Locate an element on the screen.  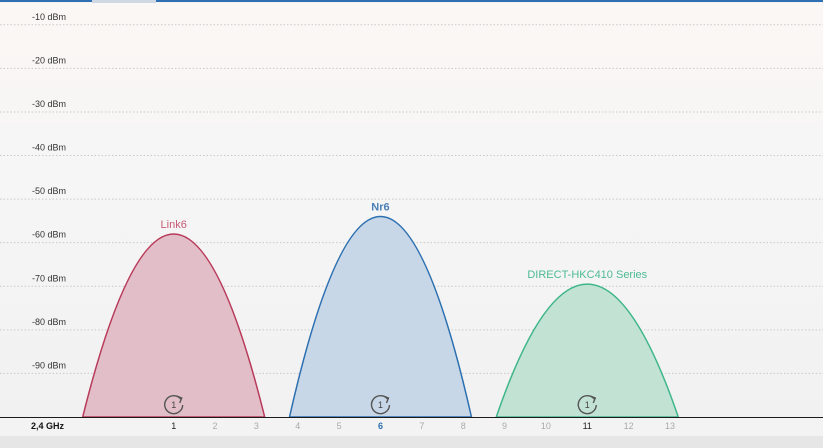
x-tick-label: 11 is located at coordinates (587, 426).